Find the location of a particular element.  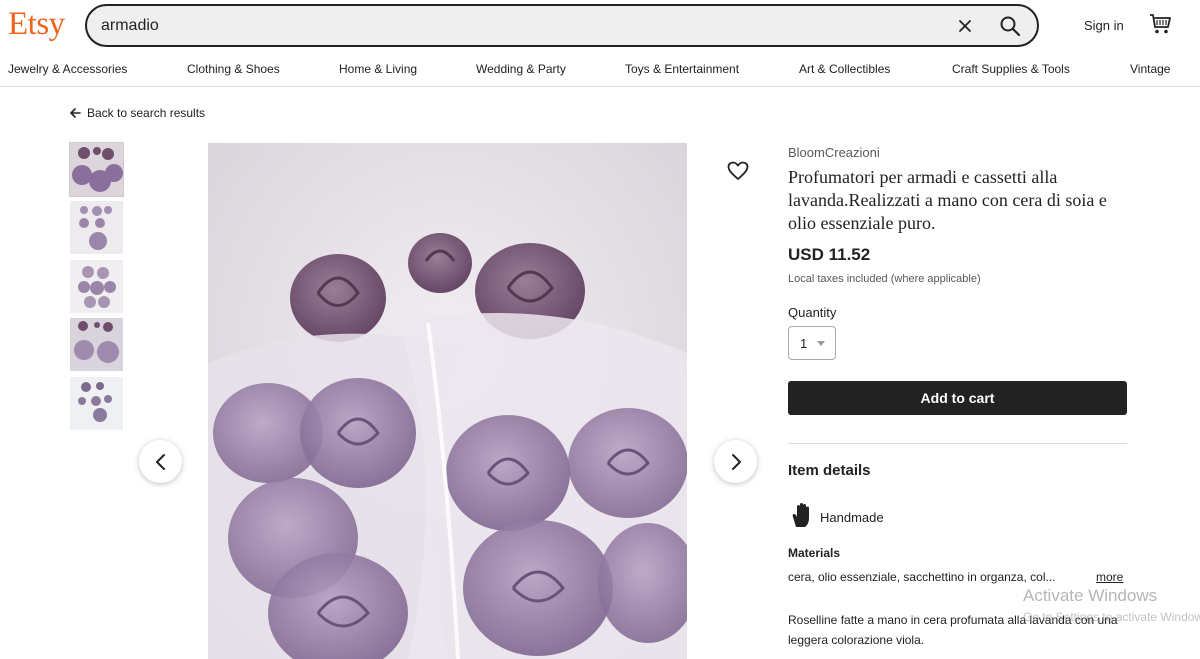

header: Etsy armadio Sign in is located at coordinates (600, 26).